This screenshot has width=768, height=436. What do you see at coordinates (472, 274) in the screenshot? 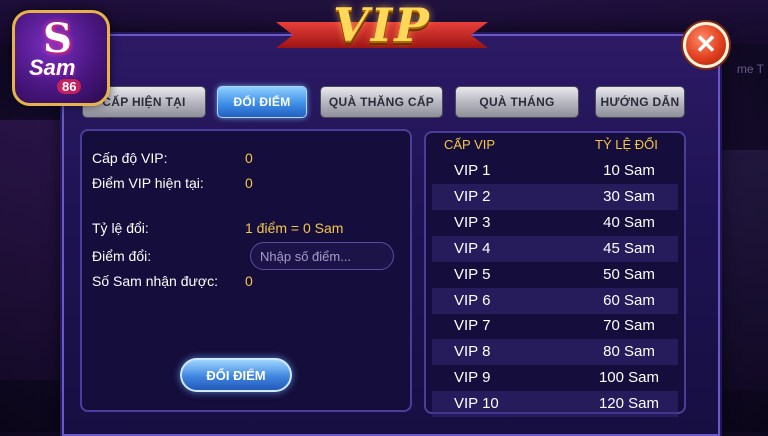
I see `row-level: VIP 5` at bounding box center [472, 274].